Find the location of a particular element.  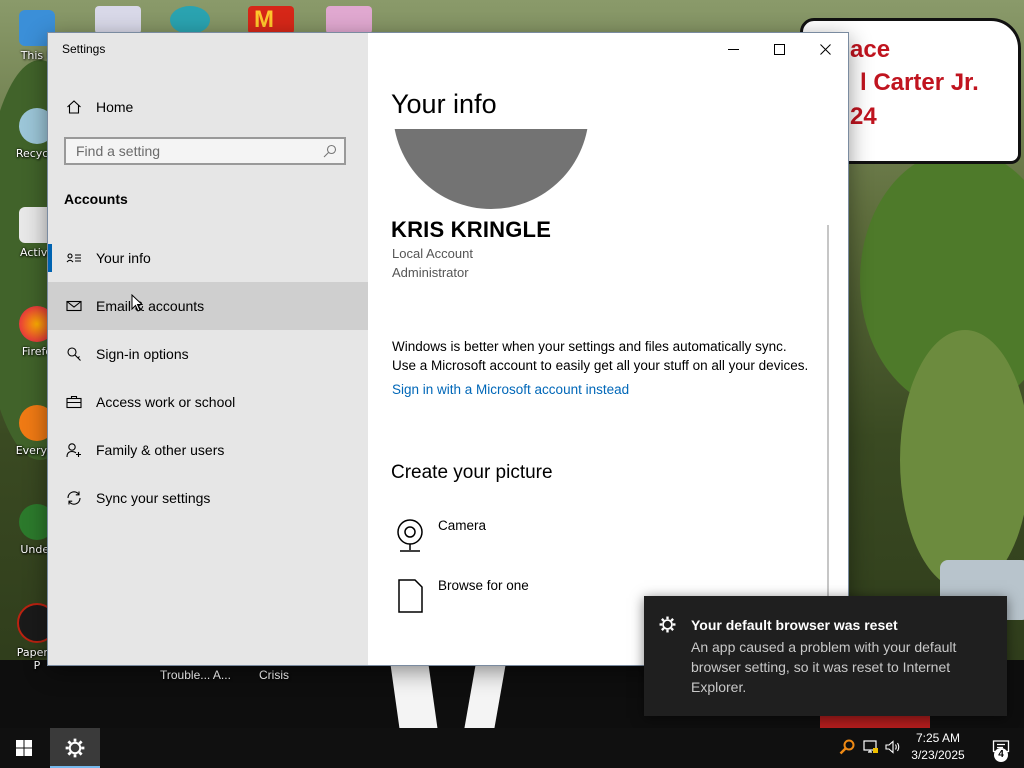

file-icon is located at coordinates (410, 596).